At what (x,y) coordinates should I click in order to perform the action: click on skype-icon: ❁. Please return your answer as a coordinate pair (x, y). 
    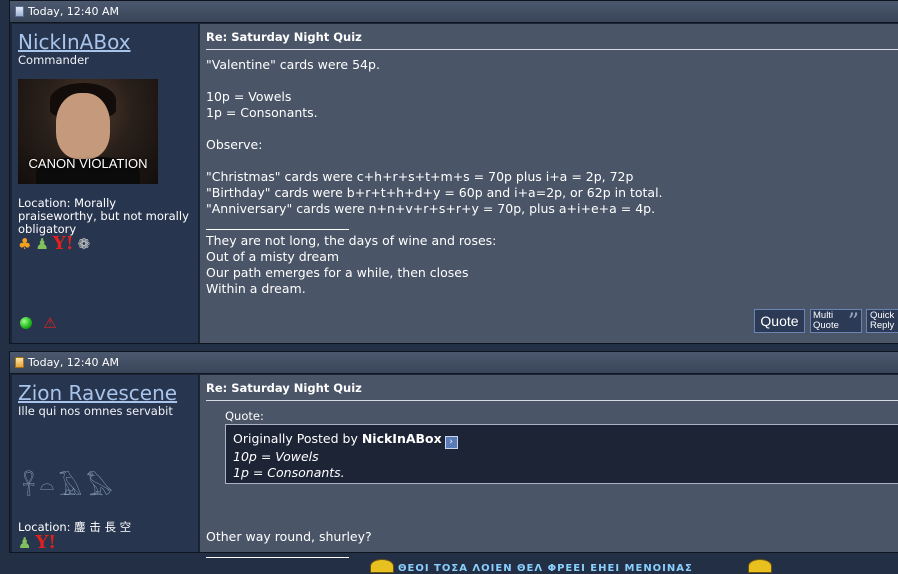
    Looking at the image, I should click on (84, 244).